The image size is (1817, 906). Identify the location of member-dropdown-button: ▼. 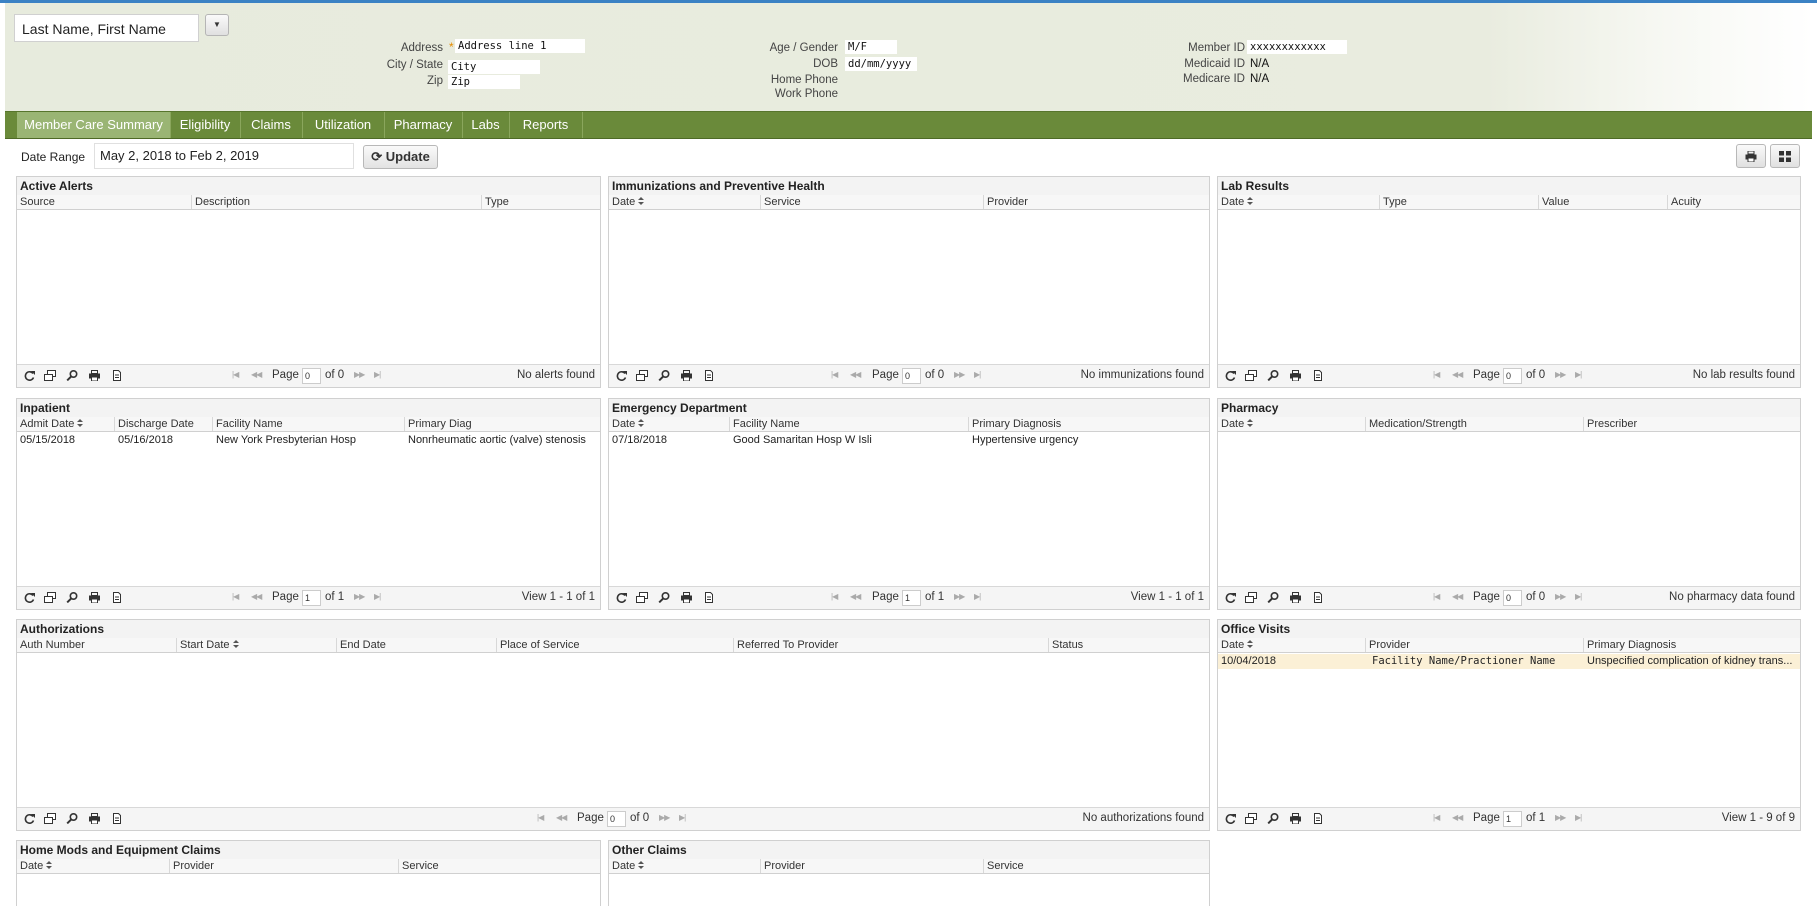
(217, 25).